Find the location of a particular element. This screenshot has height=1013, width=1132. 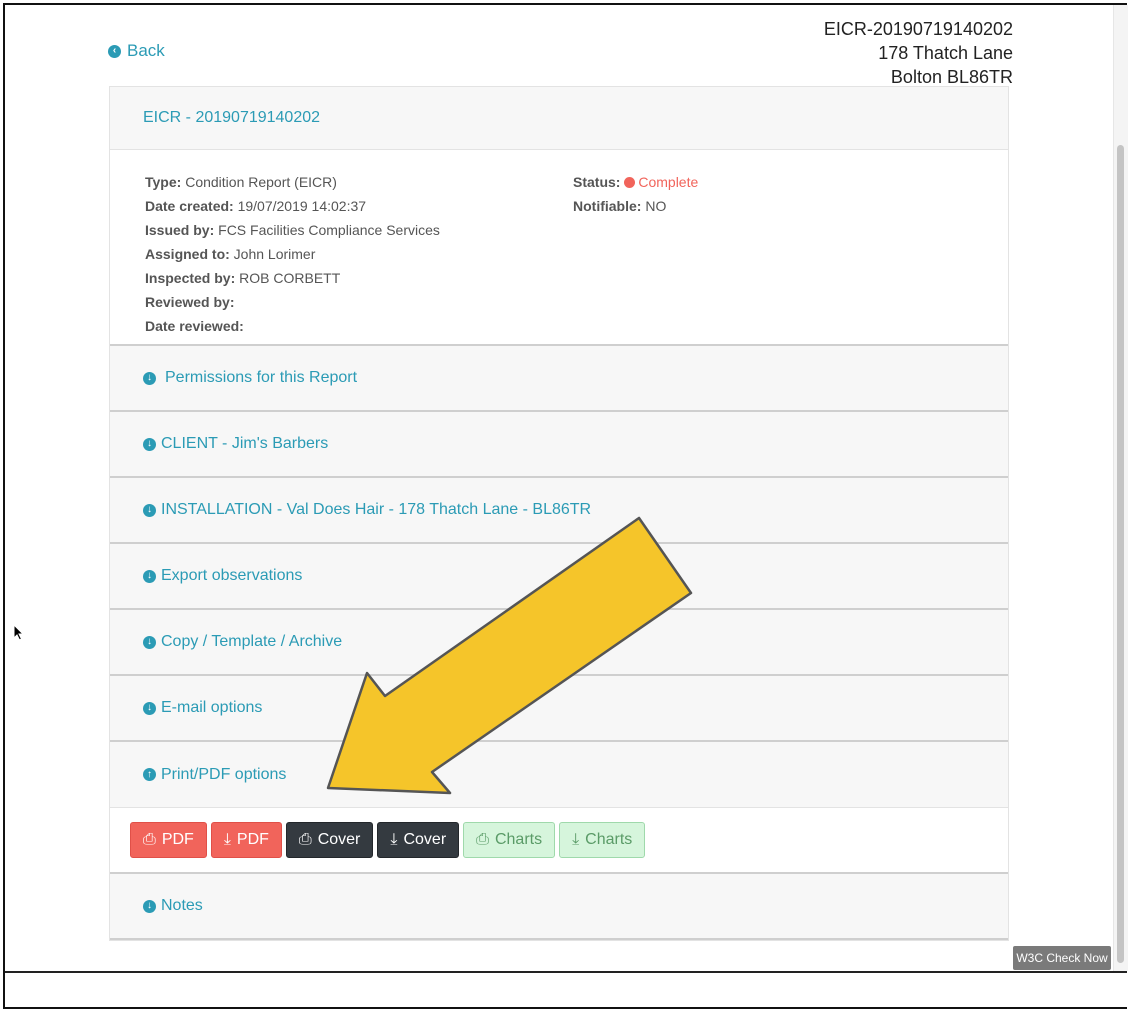

download-cover-button: ⤓ Cover is located at coordinates (418, 840).